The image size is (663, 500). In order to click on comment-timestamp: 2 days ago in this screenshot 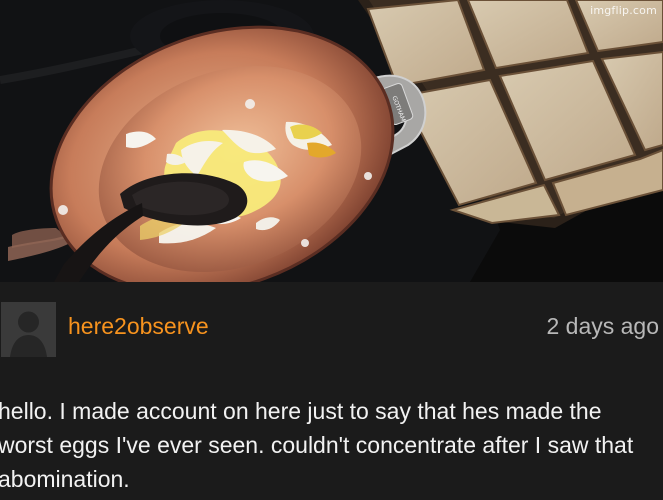, I will do `click(602, 326)`.